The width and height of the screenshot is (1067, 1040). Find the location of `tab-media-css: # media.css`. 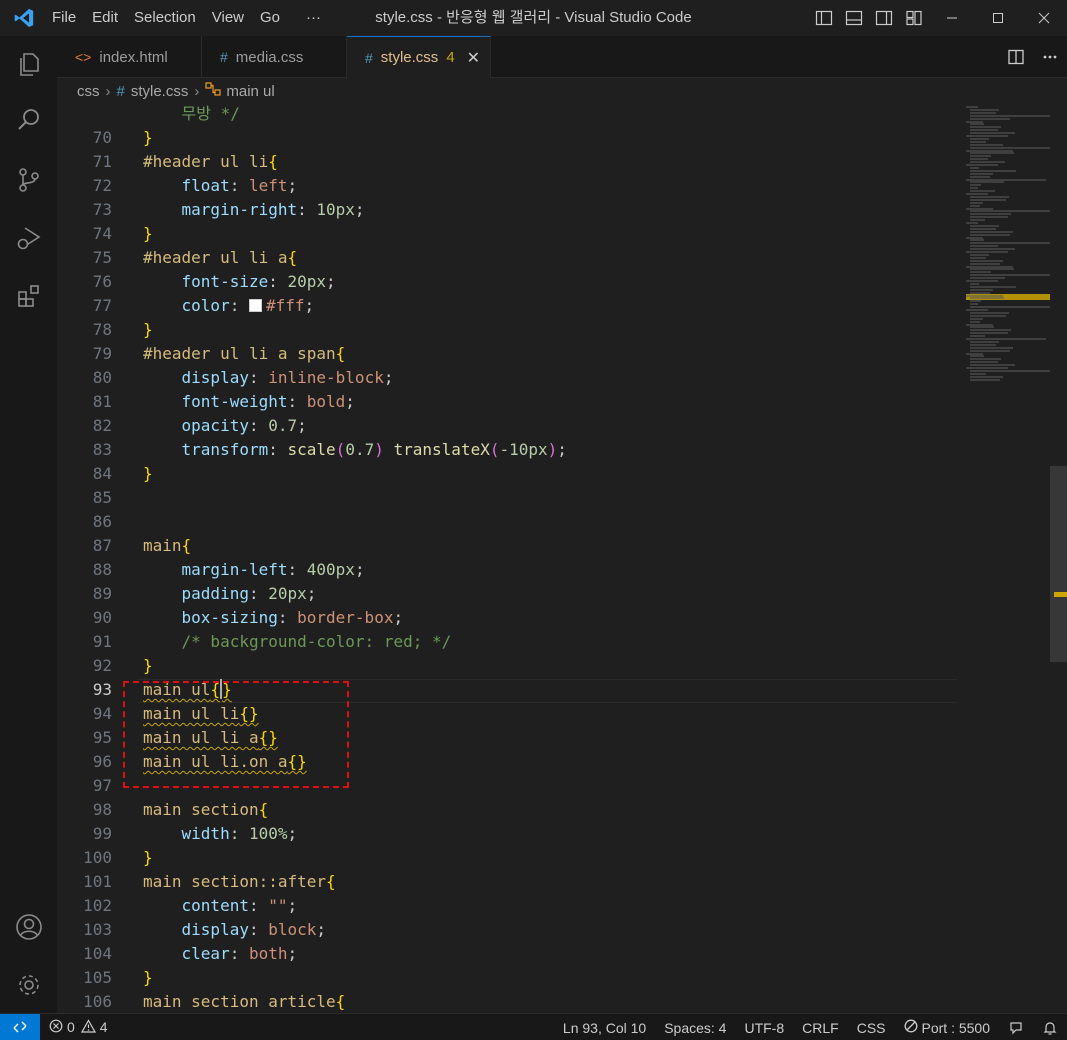

tab-media-css: # media.css is located at coordinates (274, 57).